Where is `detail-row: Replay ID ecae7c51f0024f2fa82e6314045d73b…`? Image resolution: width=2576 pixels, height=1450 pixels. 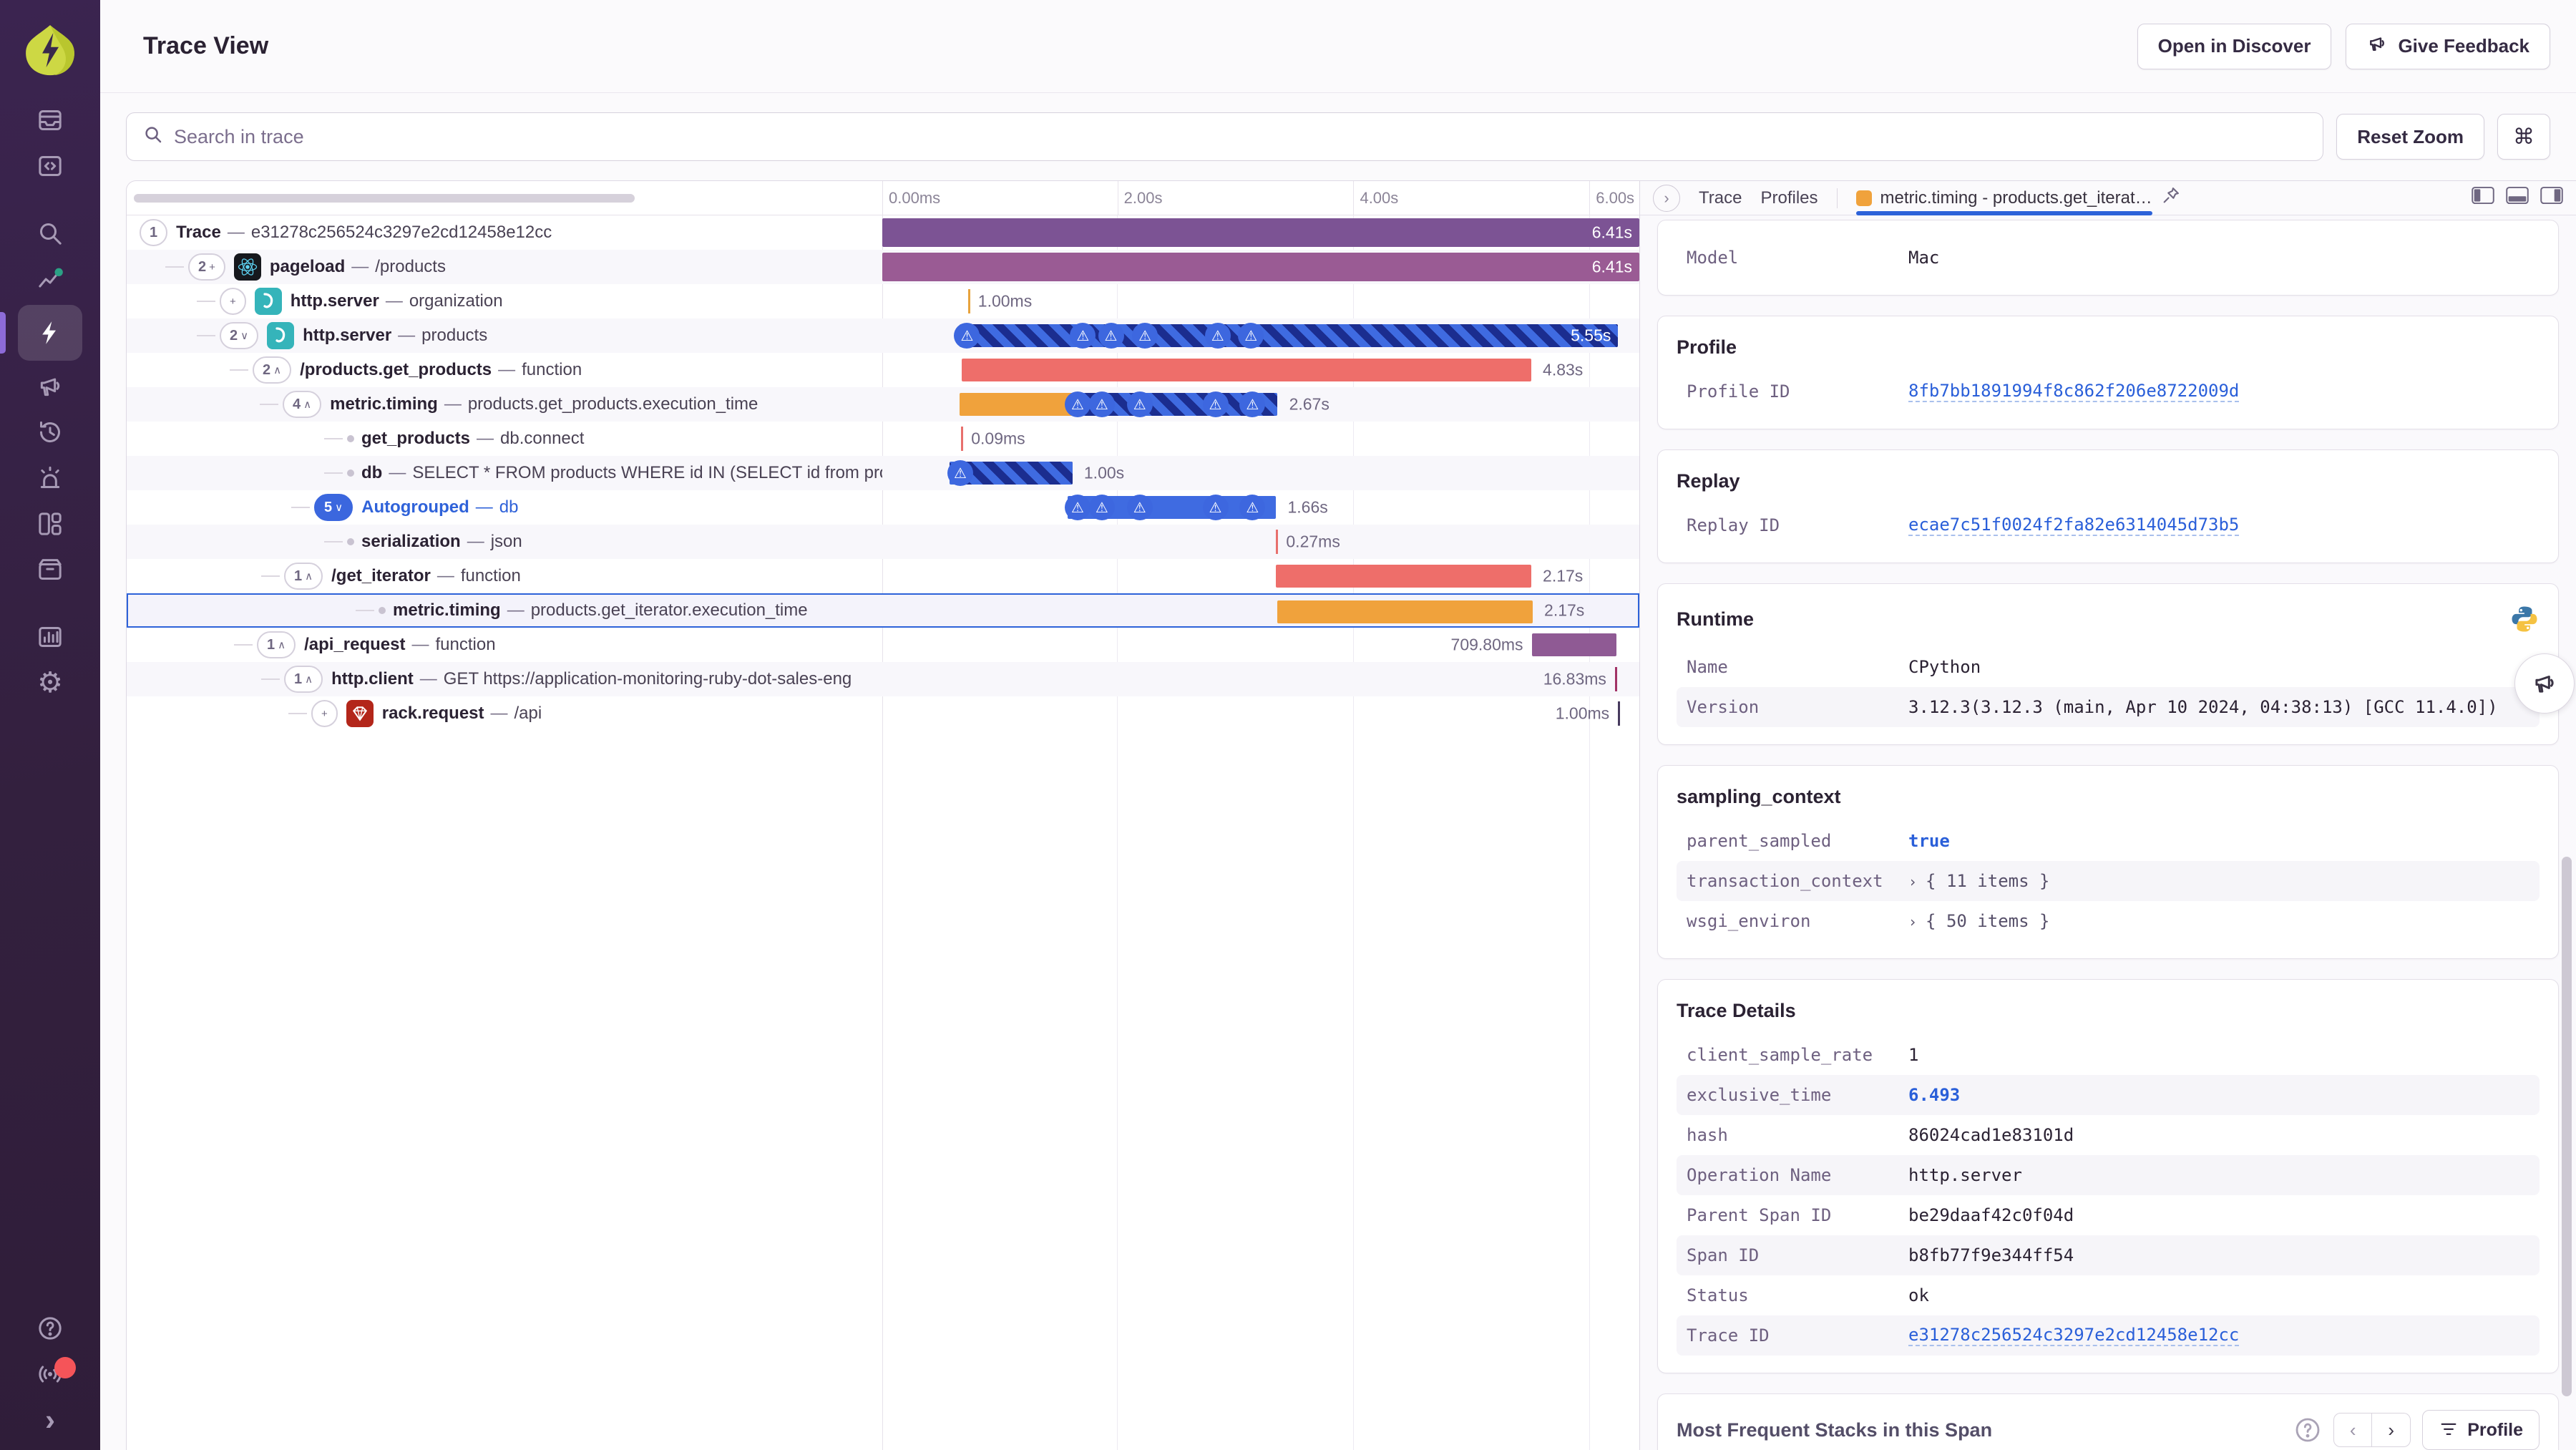
detail-row: Replay ID ecae7c51f0024f2fa82e6314045d73b… is located at coordinates (2108, 525).